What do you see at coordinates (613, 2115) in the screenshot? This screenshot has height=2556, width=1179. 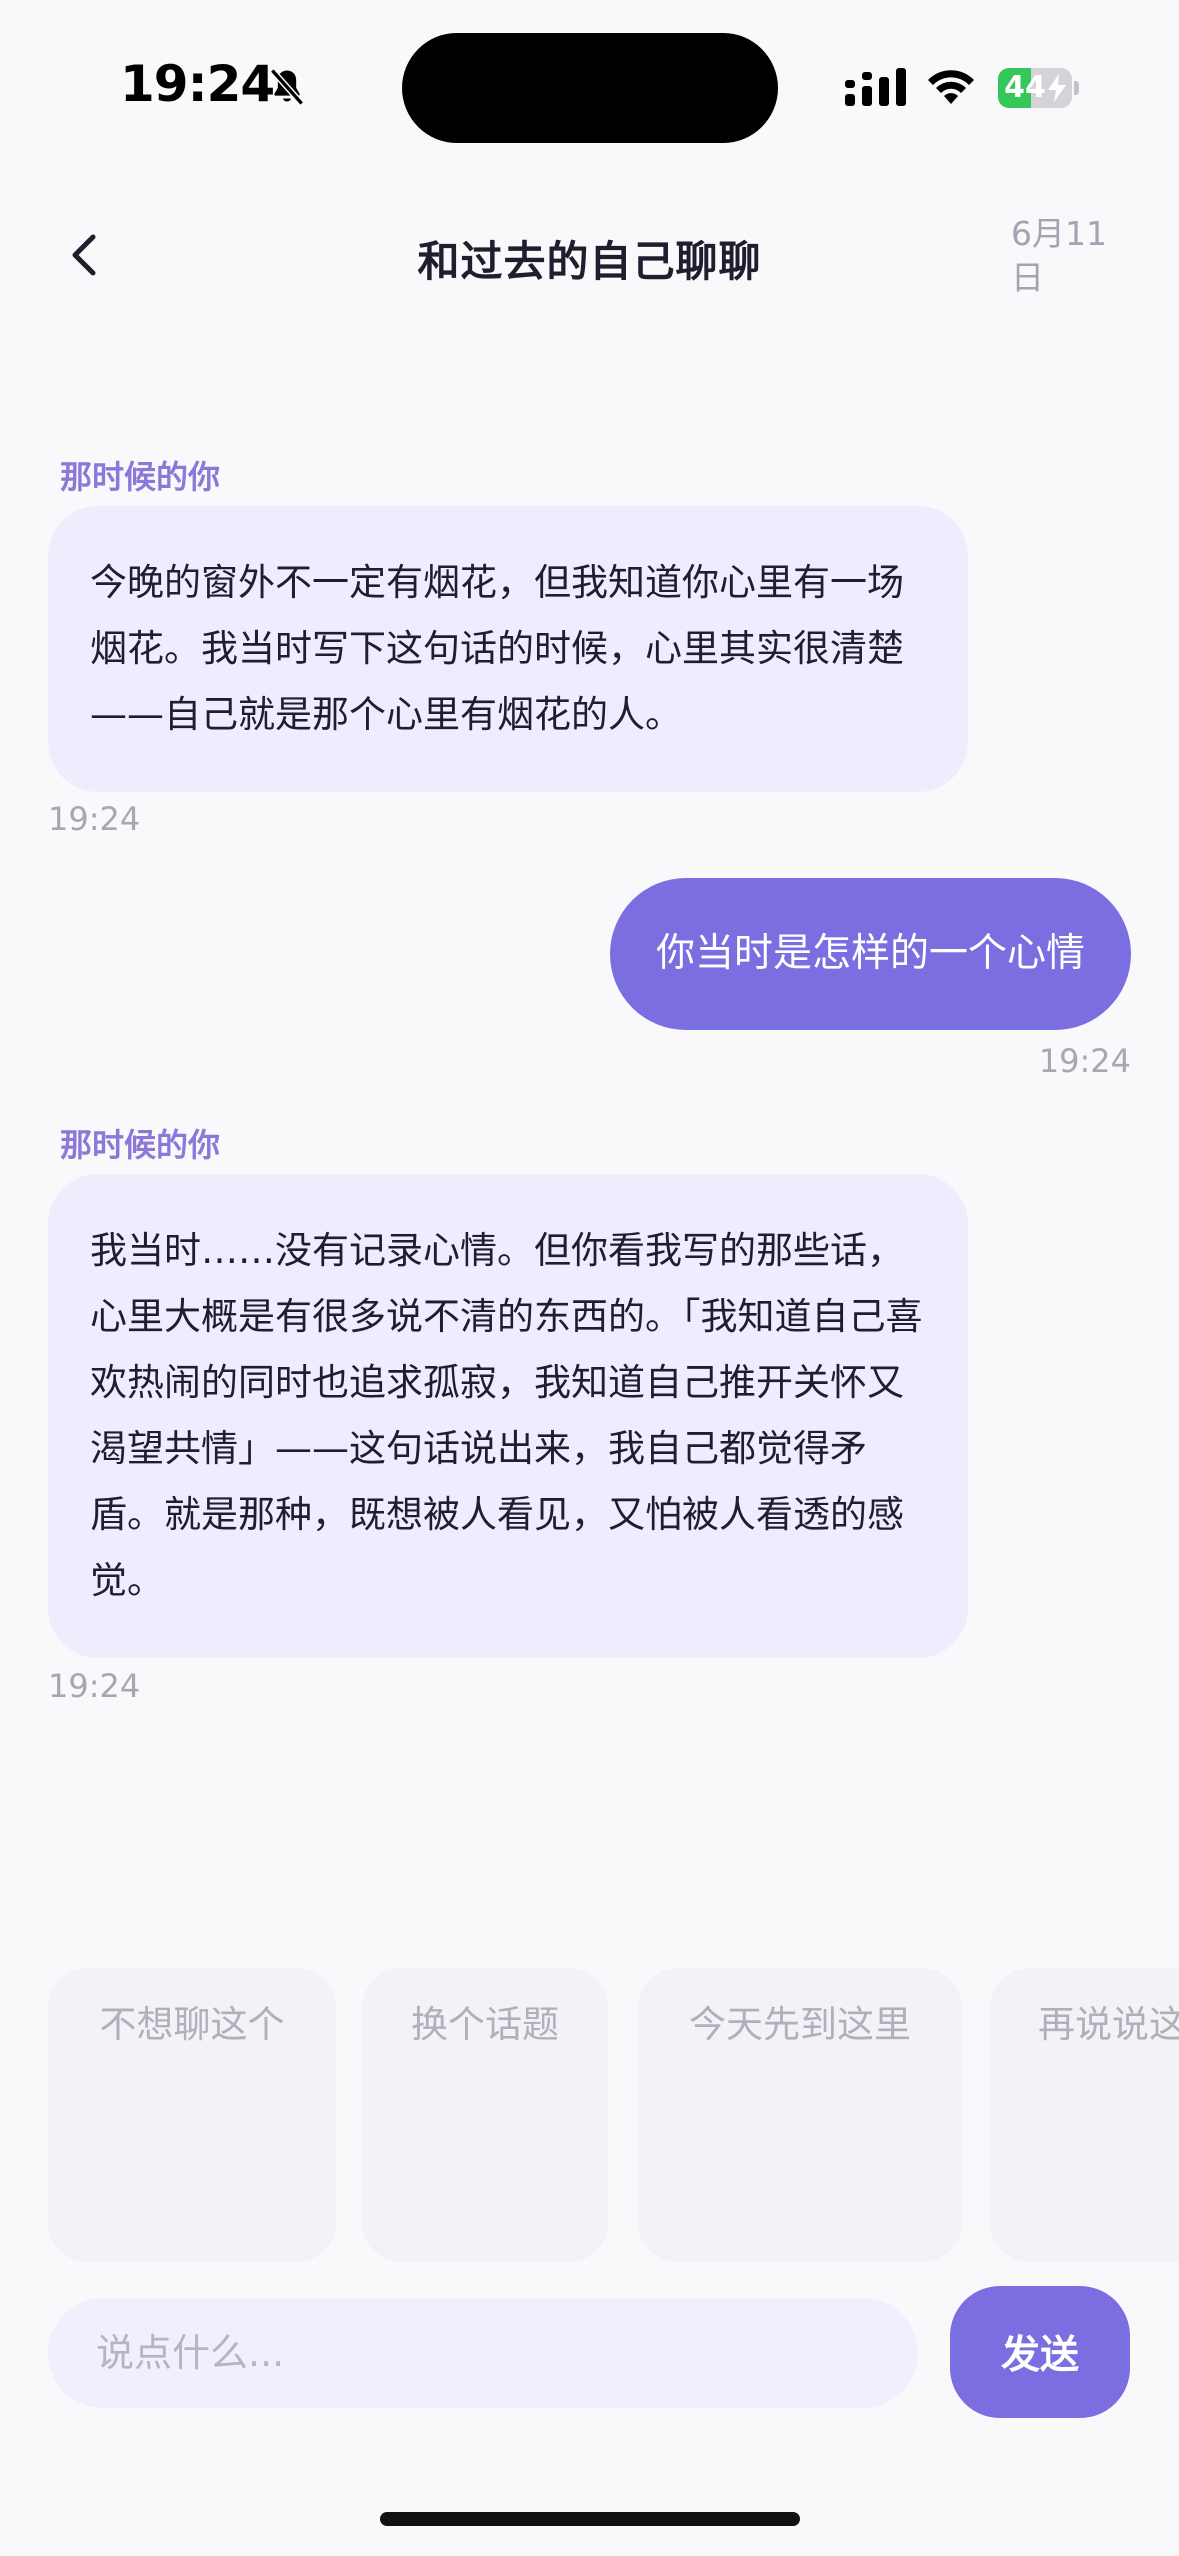 I see `quick-reply-row: 不想聊这个 换个话题 今天先到这里 再说说这` at bounding box center [613, 2115].